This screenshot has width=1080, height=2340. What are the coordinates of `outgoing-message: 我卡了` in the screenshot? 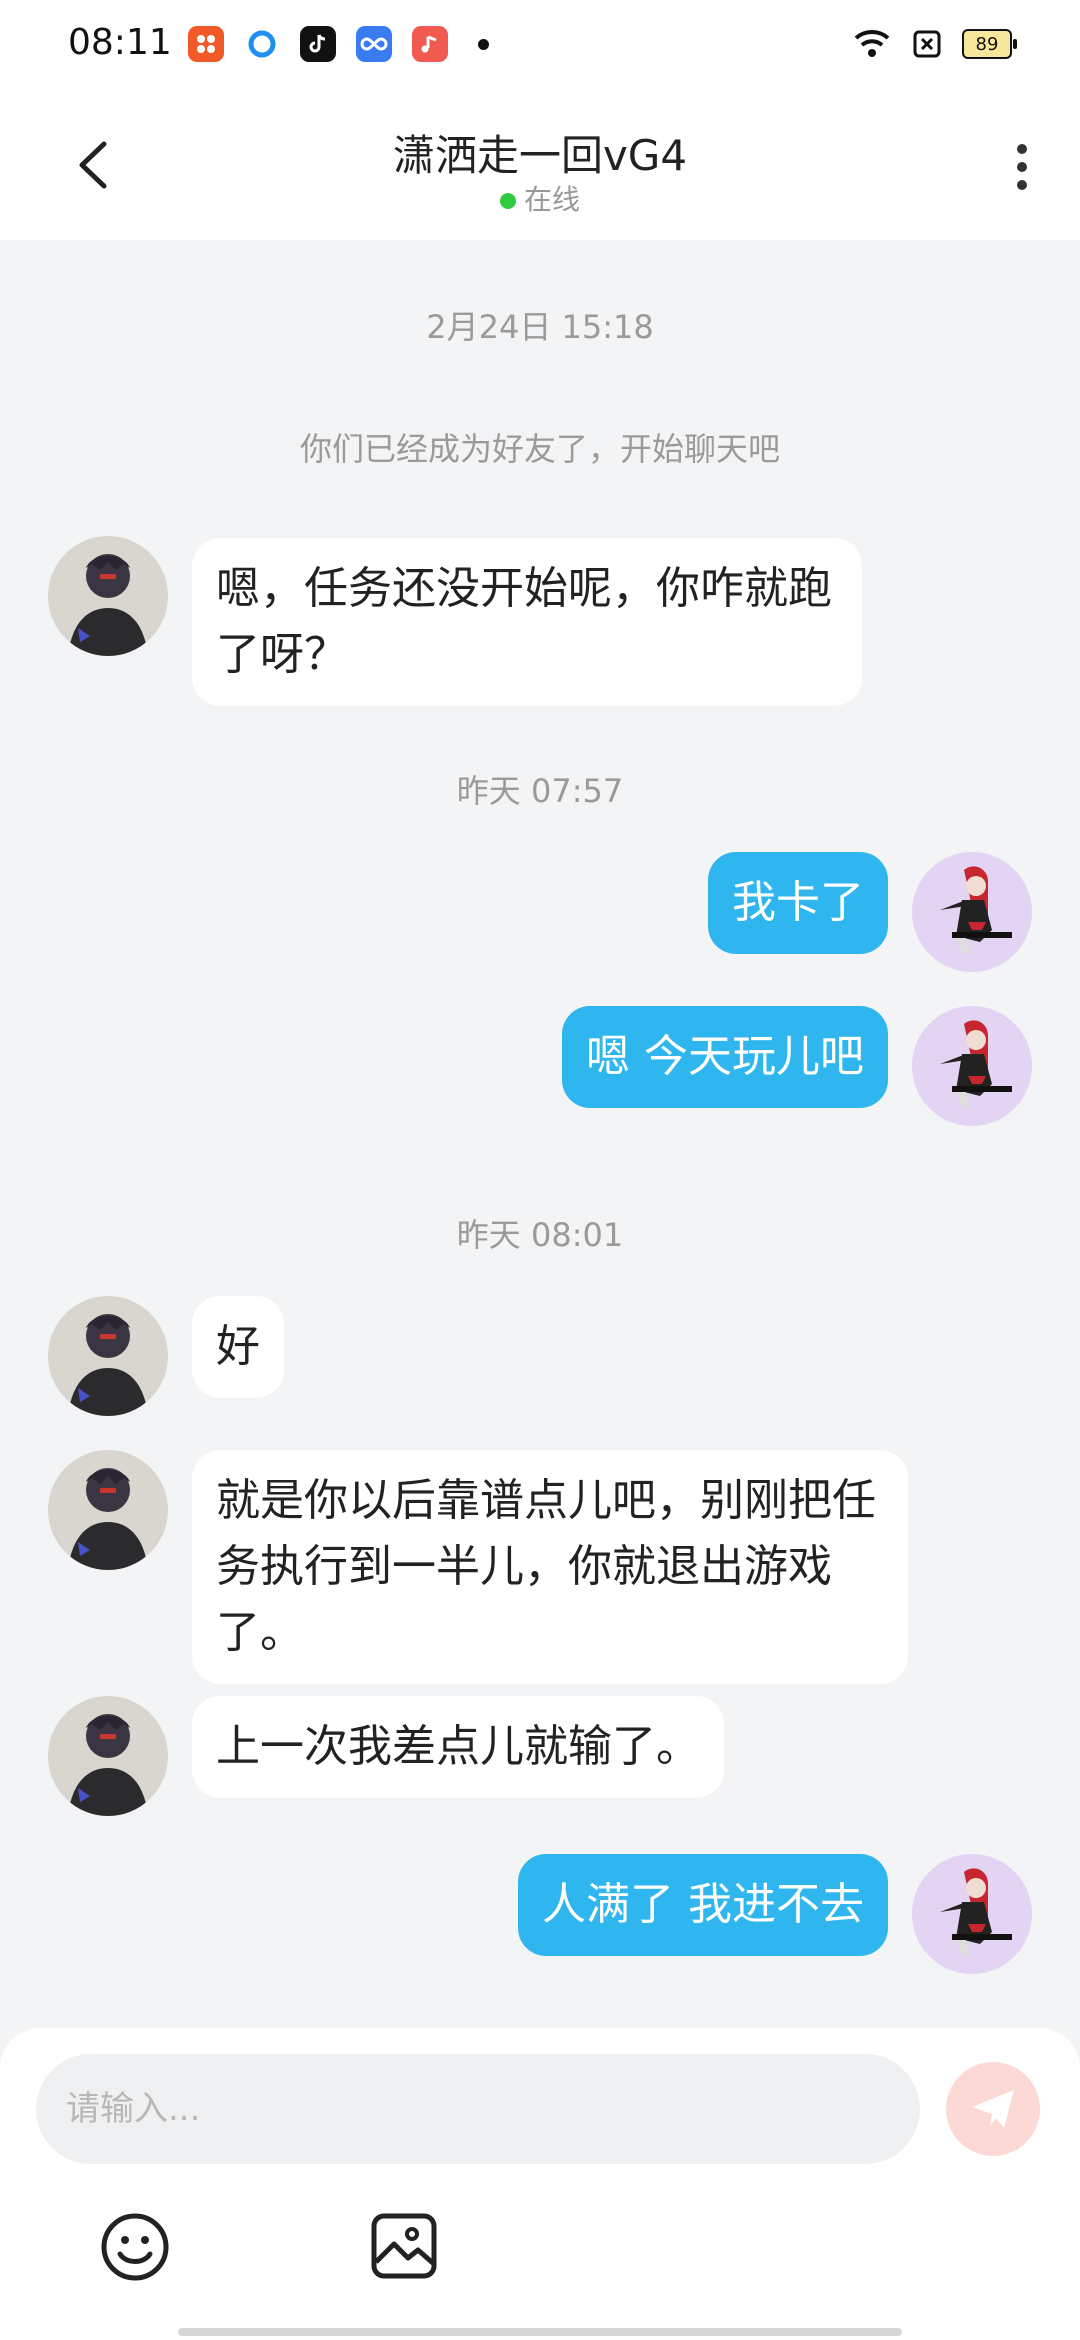 It's located at (798, 903).